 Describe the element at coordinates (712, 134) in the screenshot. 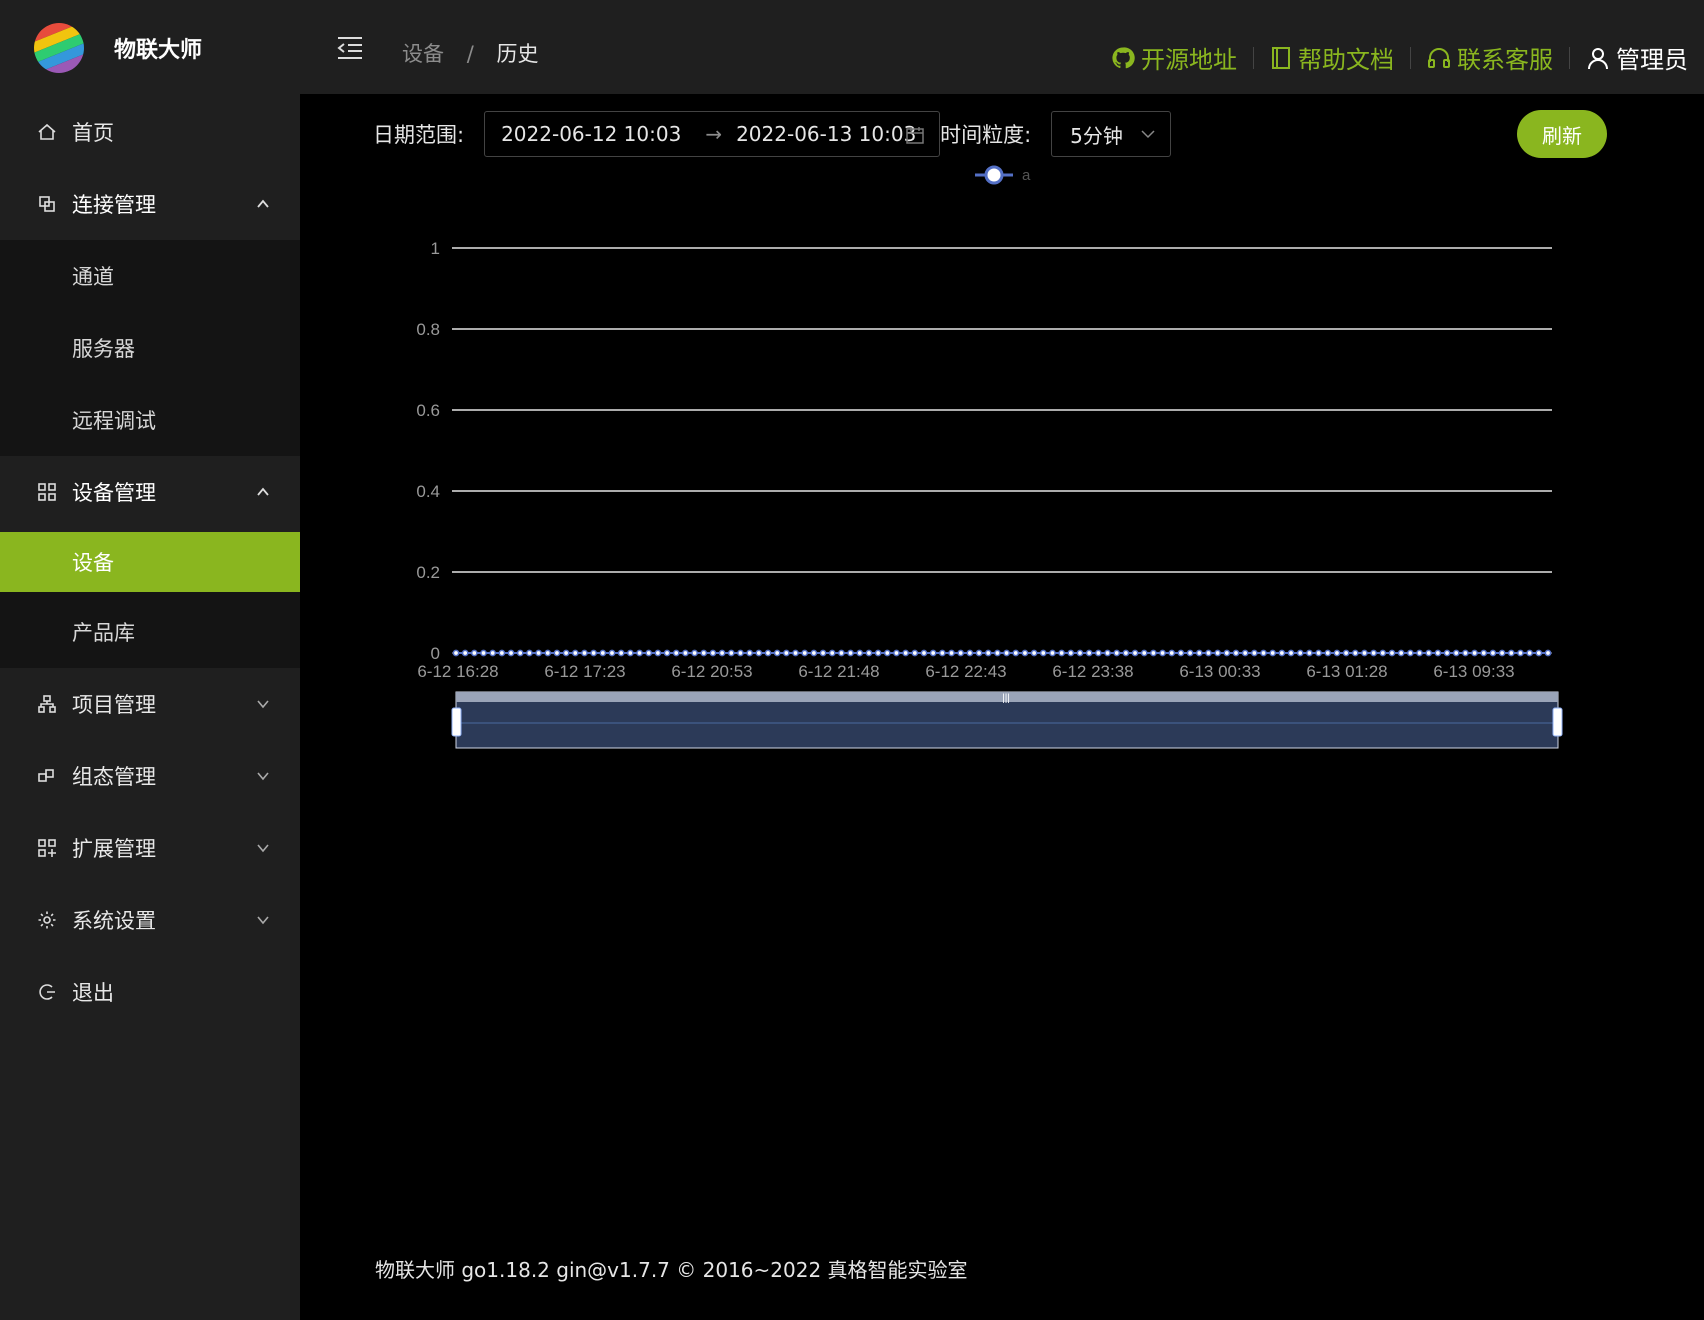

I see `date-range-picker: 2022-06-12 10:03 → 2022-06-13 10:03` at that location.